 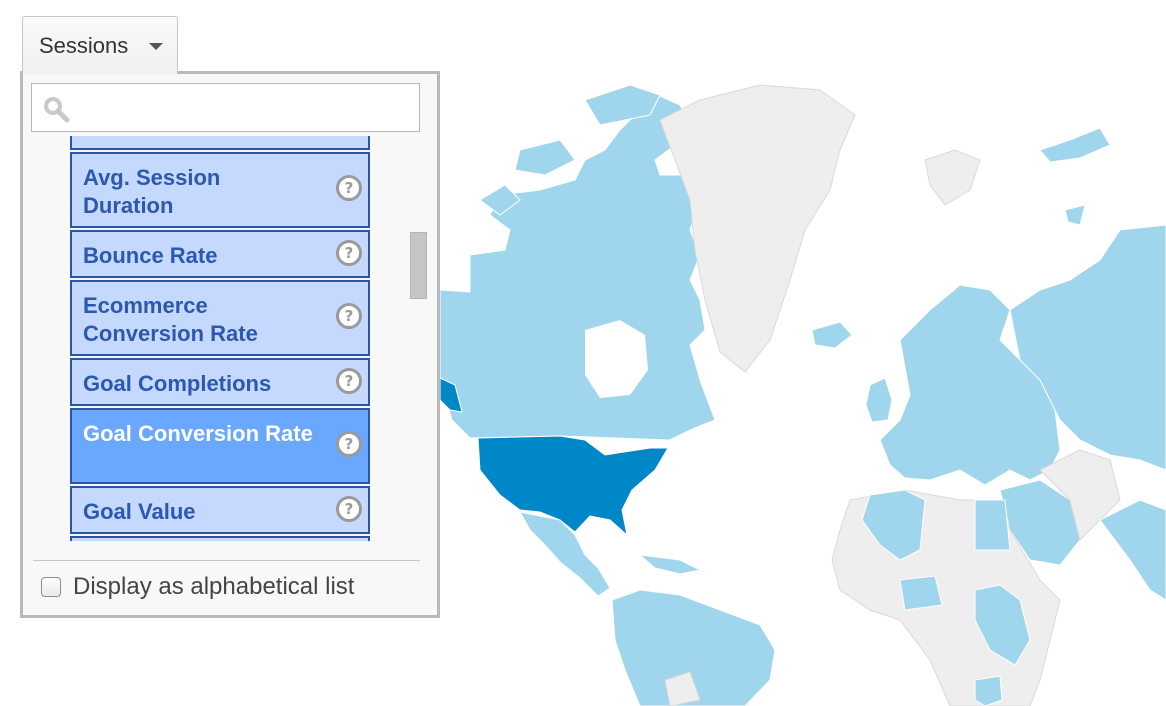 I want to click on metric-search-box, so click(x=225, y=107).